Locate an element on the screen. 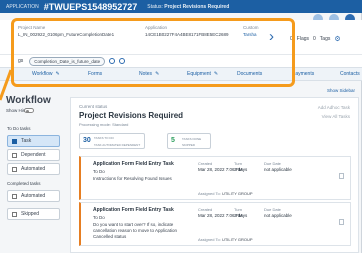 The height and width of the screenshot is (253, 362). tags-label: Tags is located at coordinates (325, 39).